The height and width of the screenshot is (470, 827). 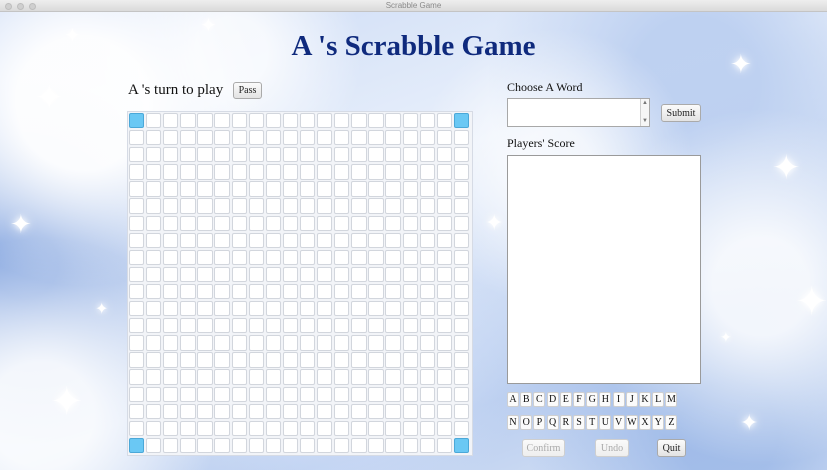 I want to click on pass-button: Pass, so click(x=247, y=90).